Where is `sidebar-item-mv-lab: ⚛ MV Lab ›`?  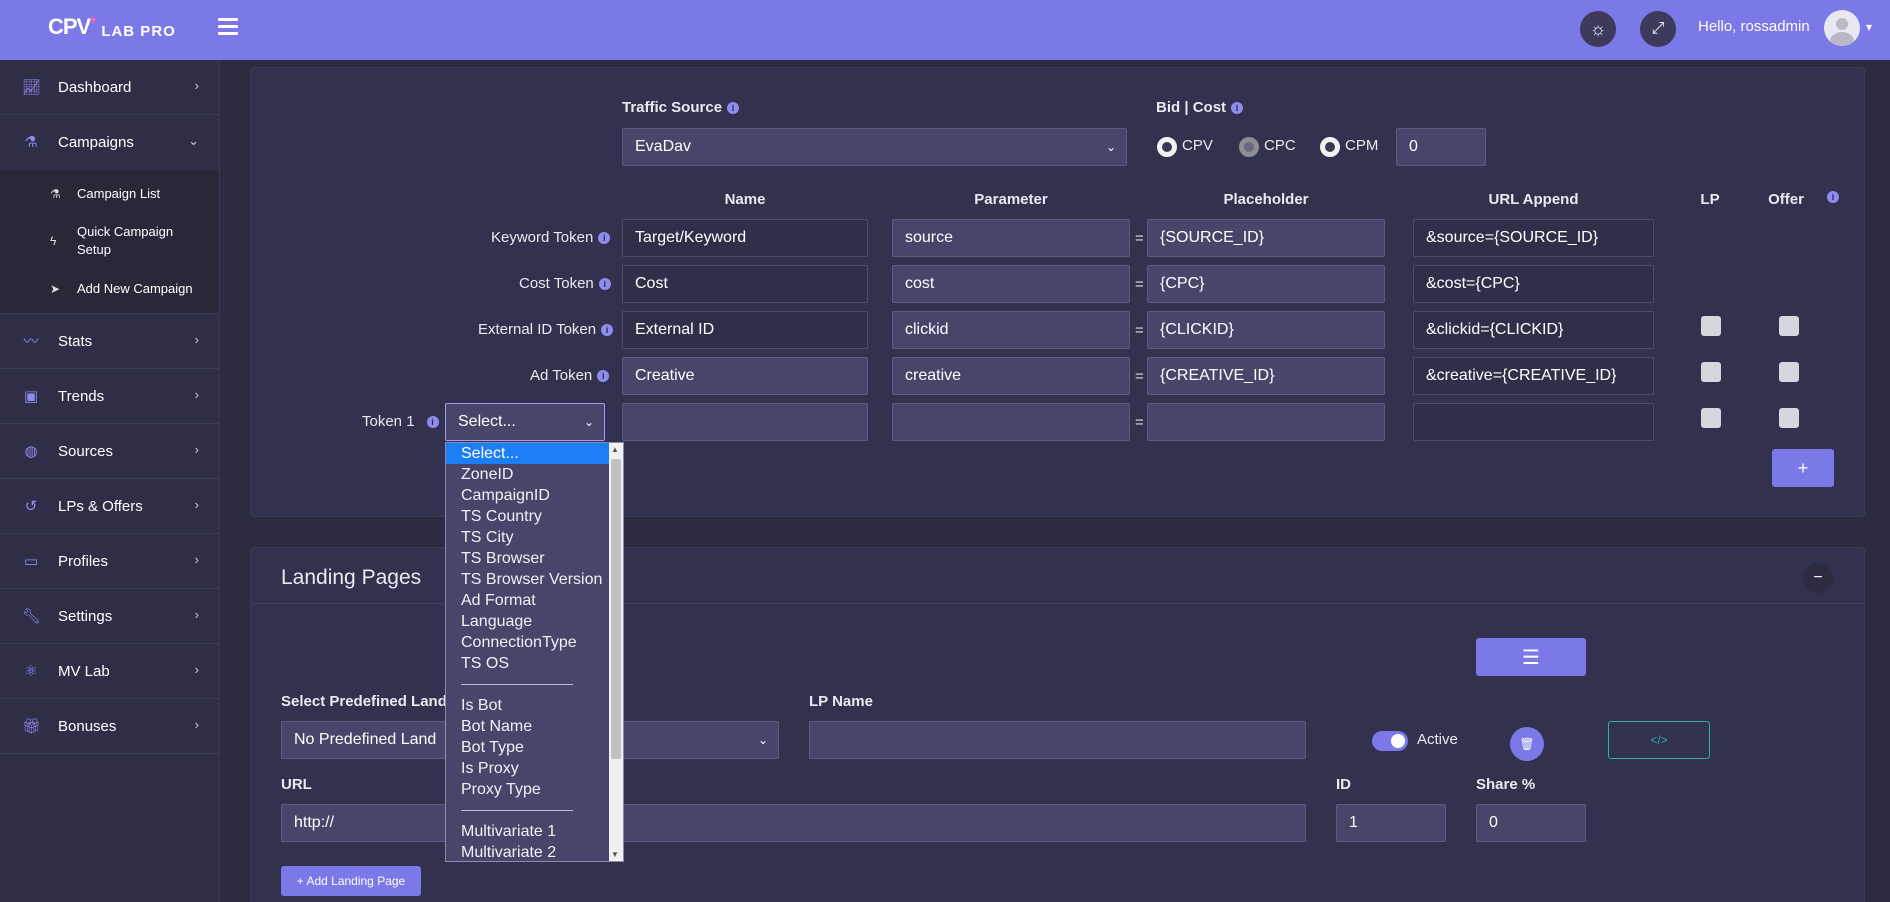 sidebar-item-mv-lab: ⚛ MV Lab › is located at coordinates (109, 671).